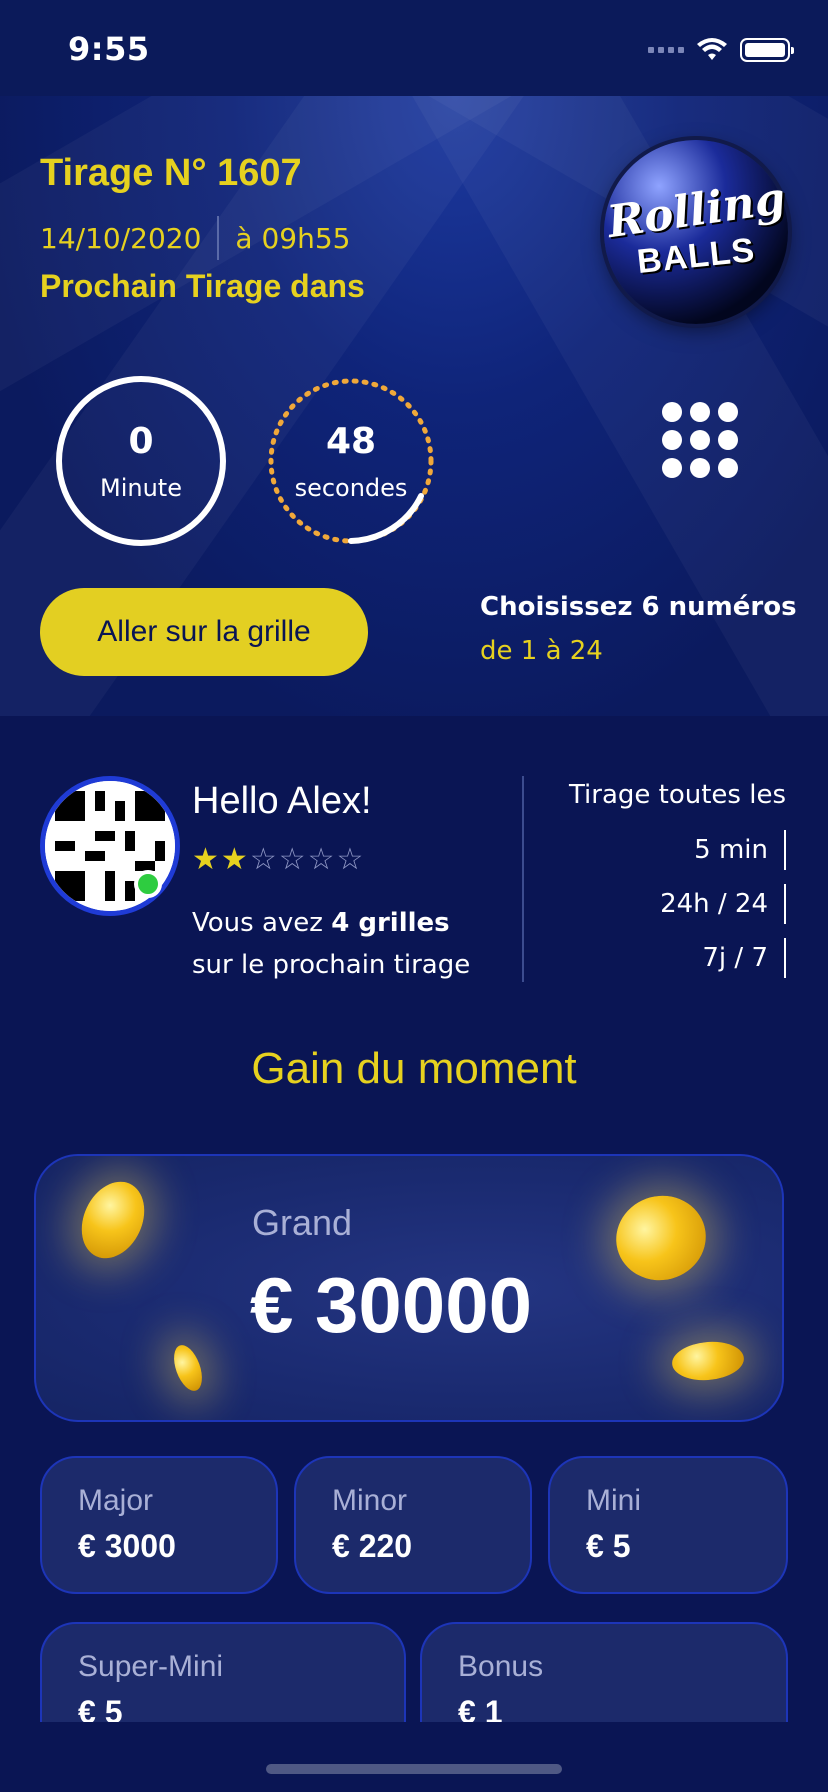 The image size is (828, 1792). What do you see at coordinates (331, 965) in the screenshot?
I see `grids-suffix: sur le prochain tirage` at bounding box center [331, 965].